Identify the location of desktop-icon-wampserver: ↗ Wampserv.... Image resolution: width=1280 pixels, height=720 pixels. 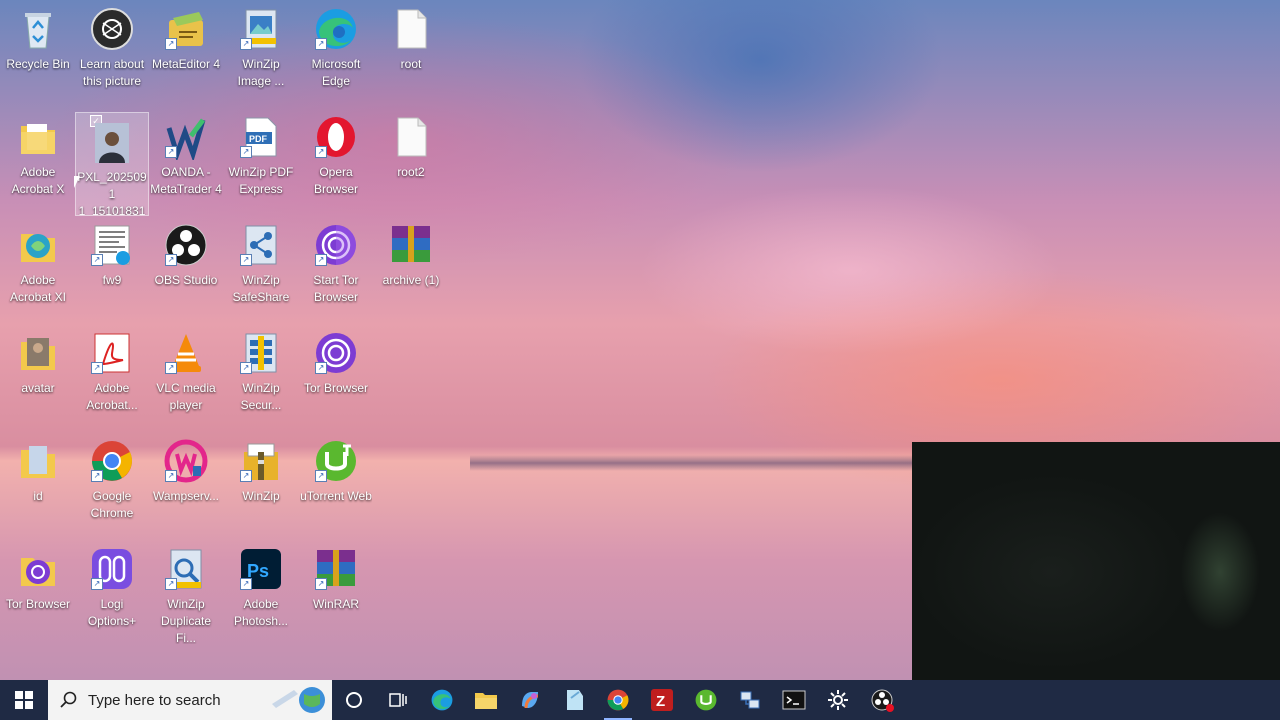
(186, 484).